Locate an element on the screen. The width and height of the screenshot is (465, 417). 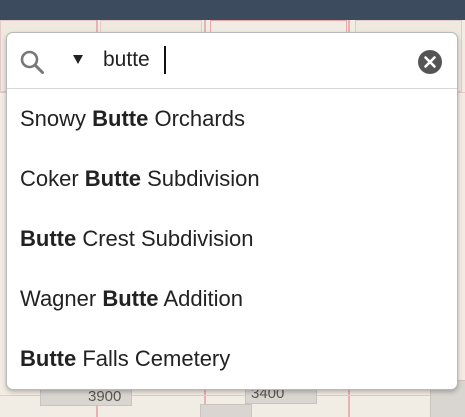
result-text-before: Snowy is located at coordinates (56, 118).